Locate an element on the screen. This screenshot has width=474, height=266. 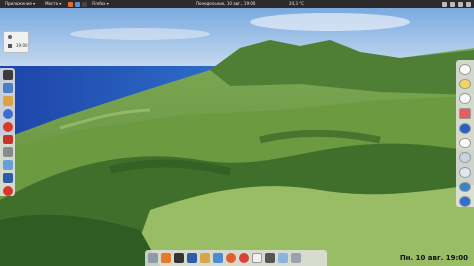
battery-icon is located at coordinates (460, 4).